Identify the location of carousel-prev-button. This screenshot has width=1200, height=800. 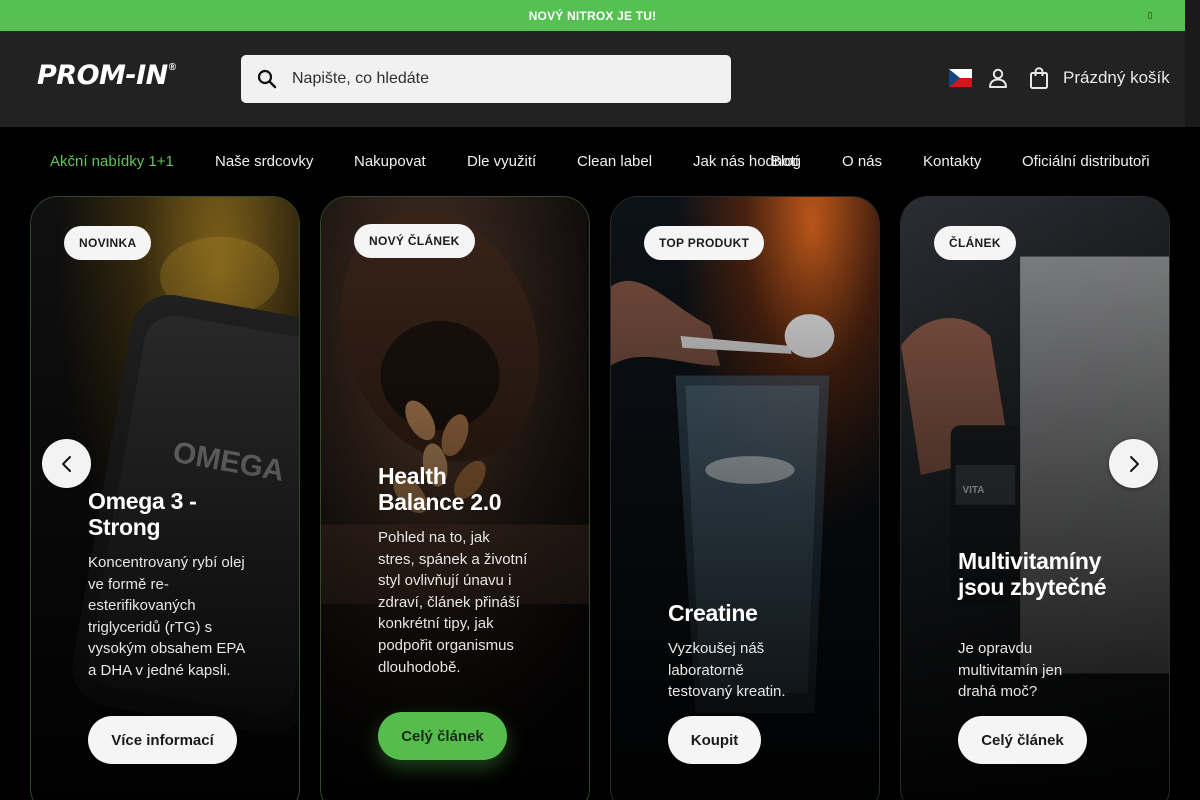
(66, 463).